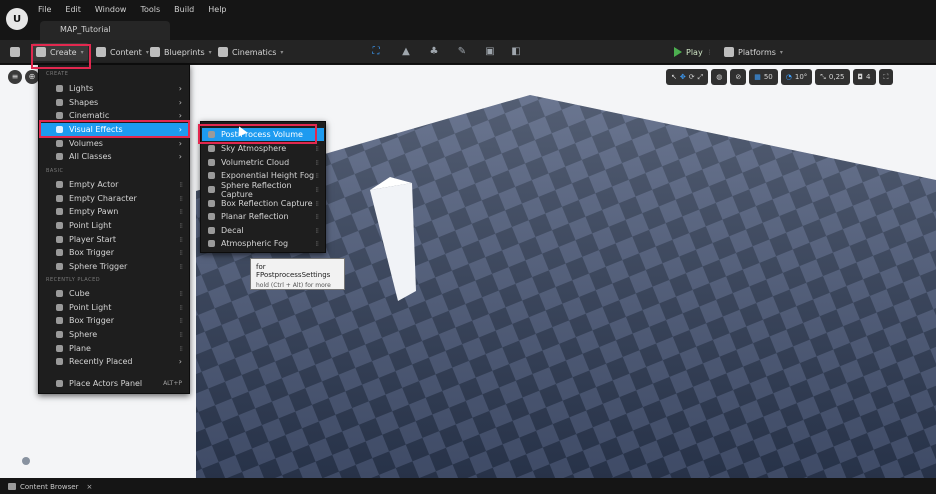 The height and width of the screenshot is (494, 936). What do you see at coordinates (114, 361) in the screenshot?
I see `menu-item-recently-placed: Recently Placed ›` at bounding box center [114, 361].